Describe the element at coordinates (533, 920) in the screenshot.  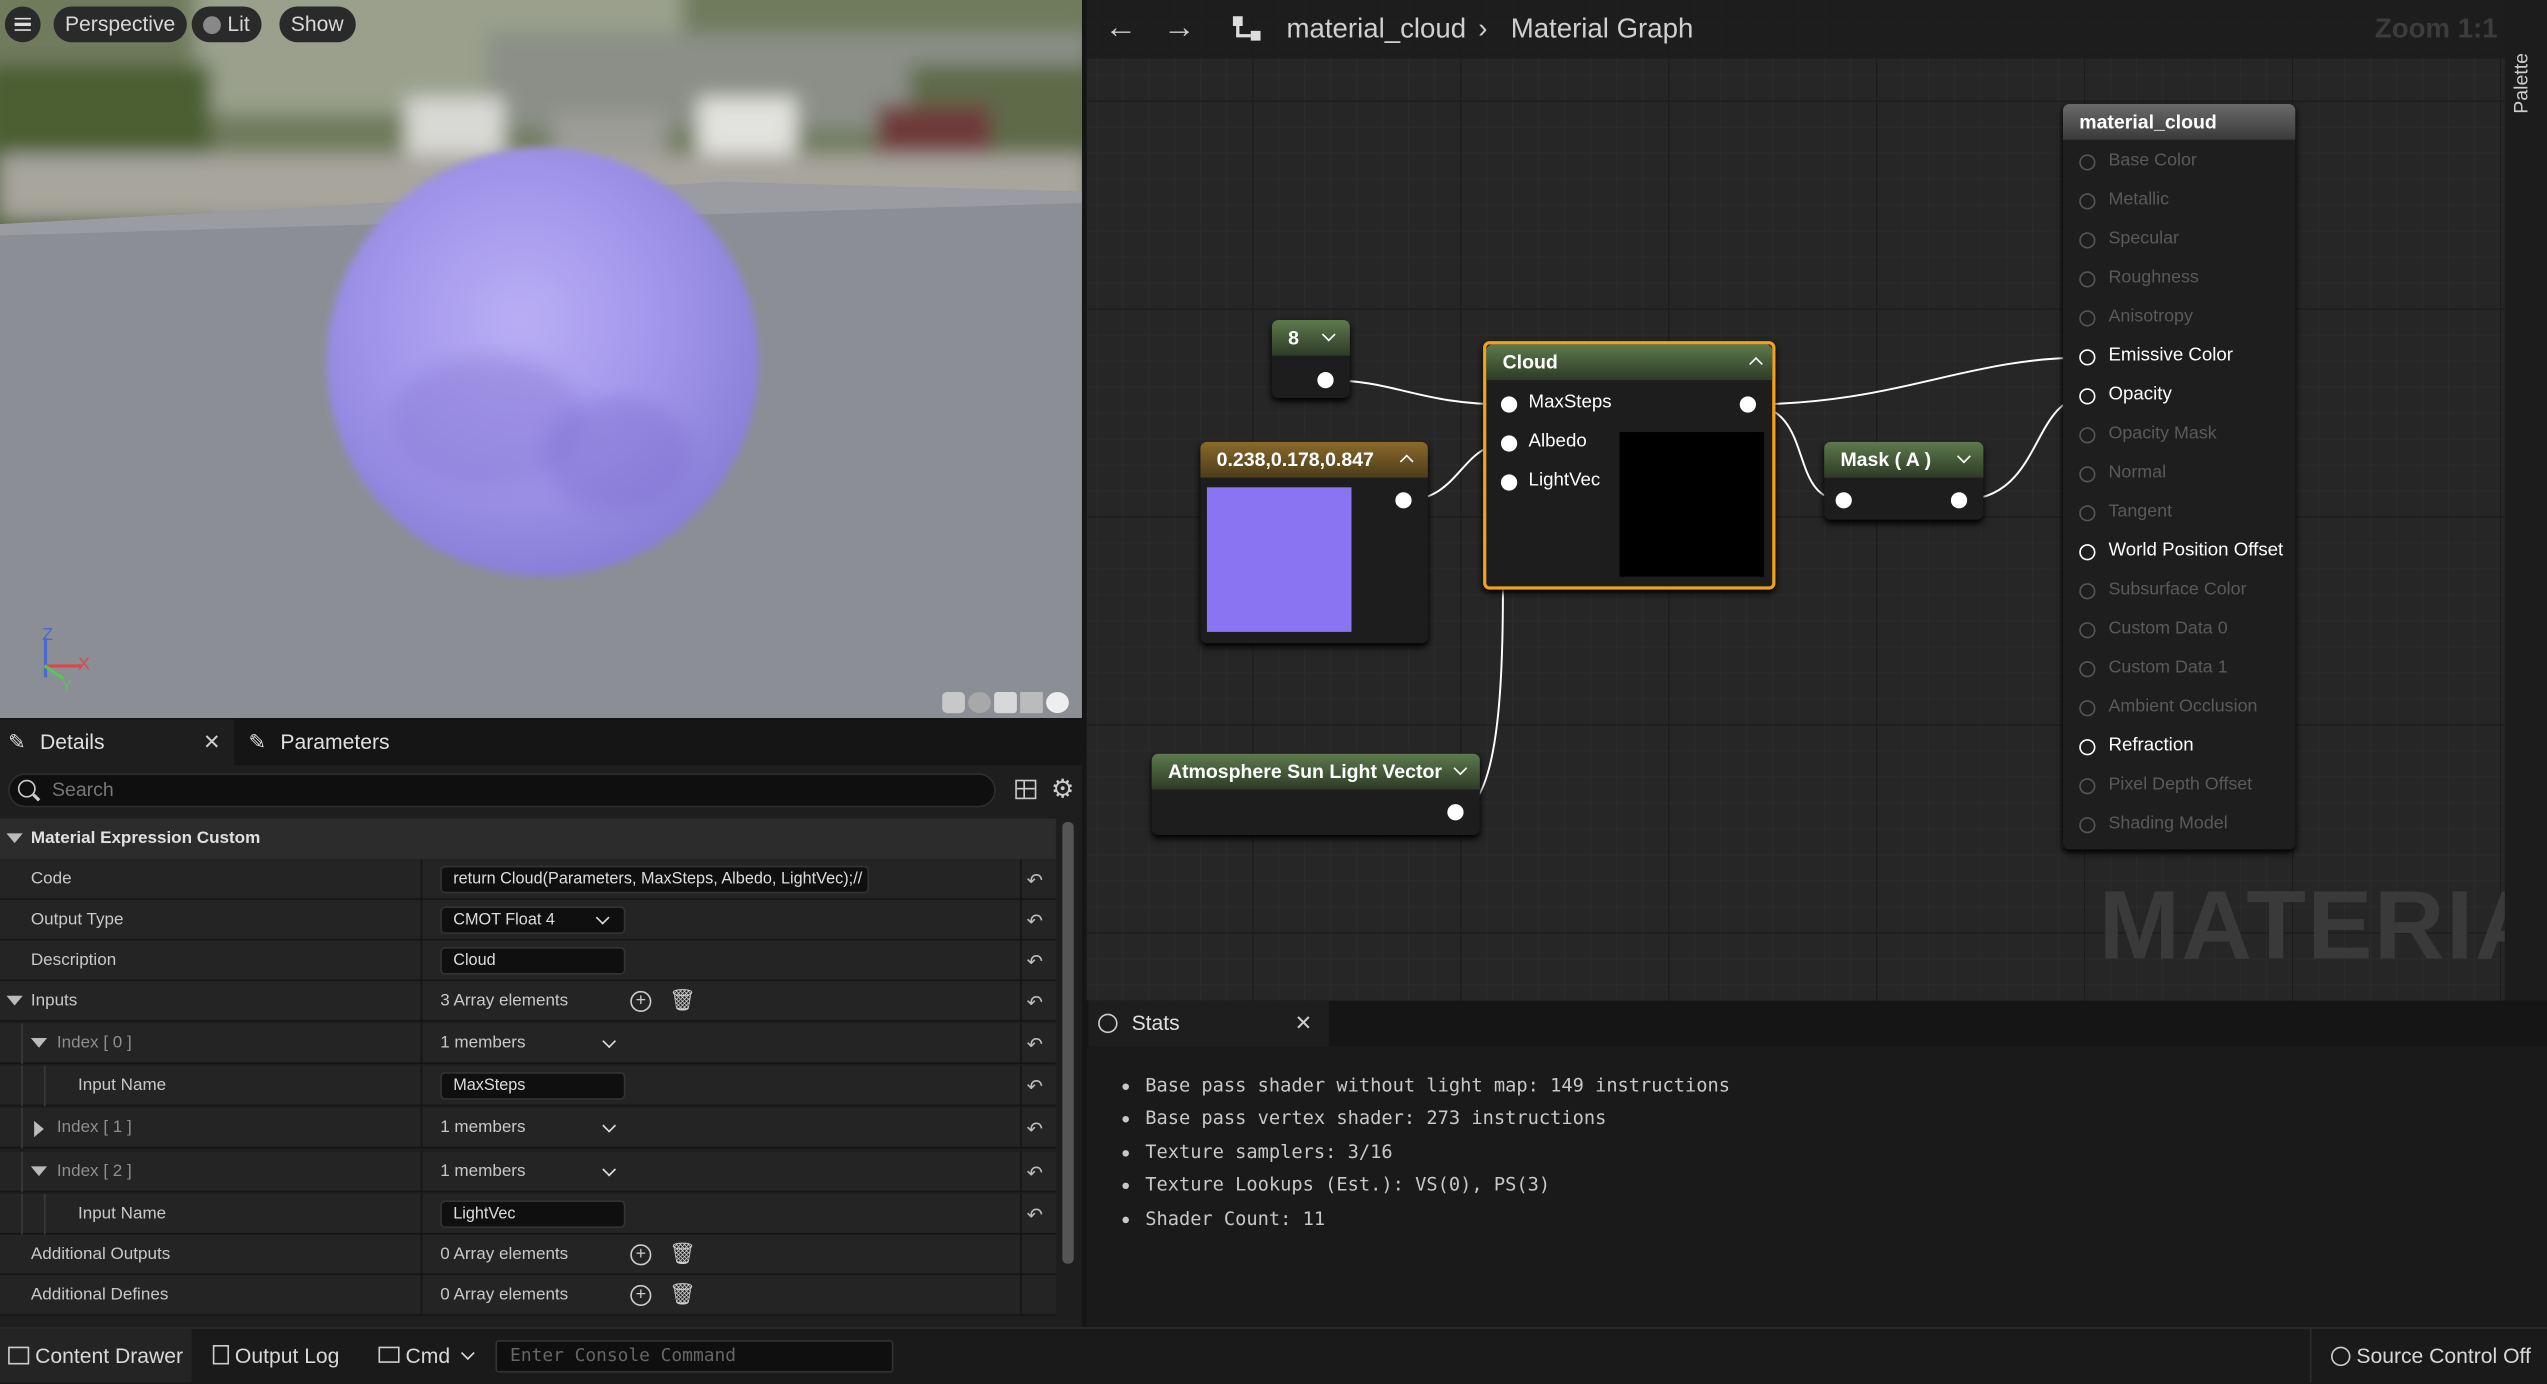
I see `output-type-dropdown: CMOT Float 4` at that location.